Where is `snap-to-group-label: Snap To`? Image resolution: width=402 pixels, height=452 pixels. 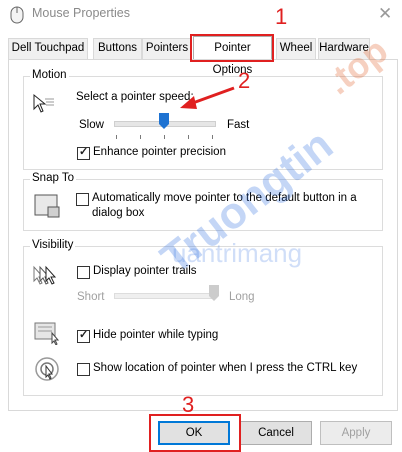 snap-to-group-label: Snap To is located at coordinates (53, 178).